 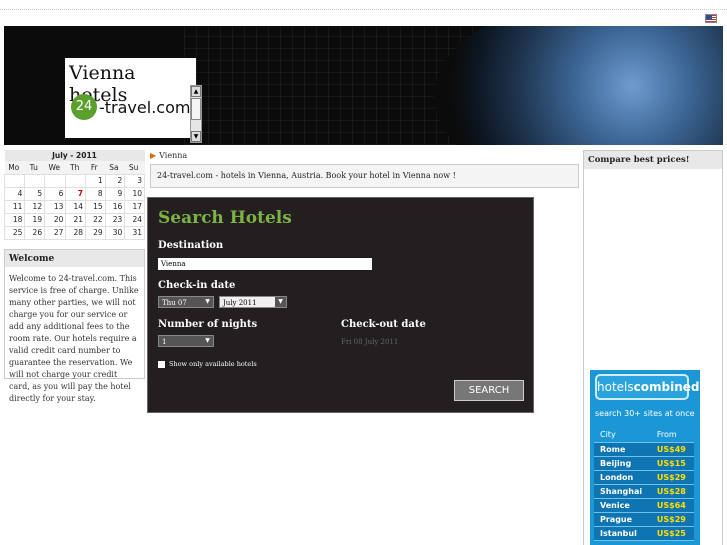 I want to click on col-city: City, so click(x=622, y=435).